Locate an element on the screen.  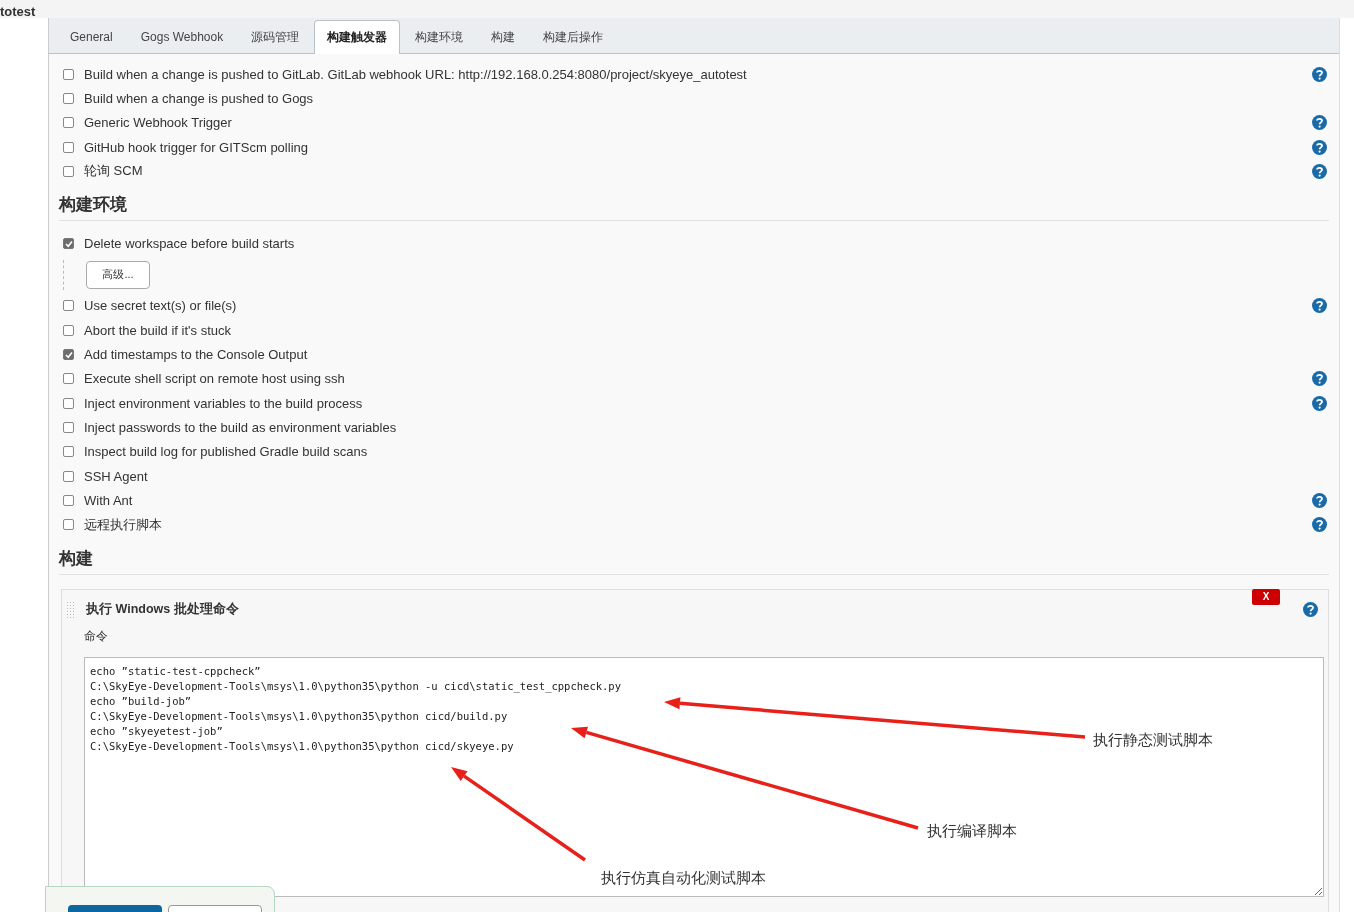
annotation-text: 执行仿真自动化测试脚本 is located at coordinates (683, 878).